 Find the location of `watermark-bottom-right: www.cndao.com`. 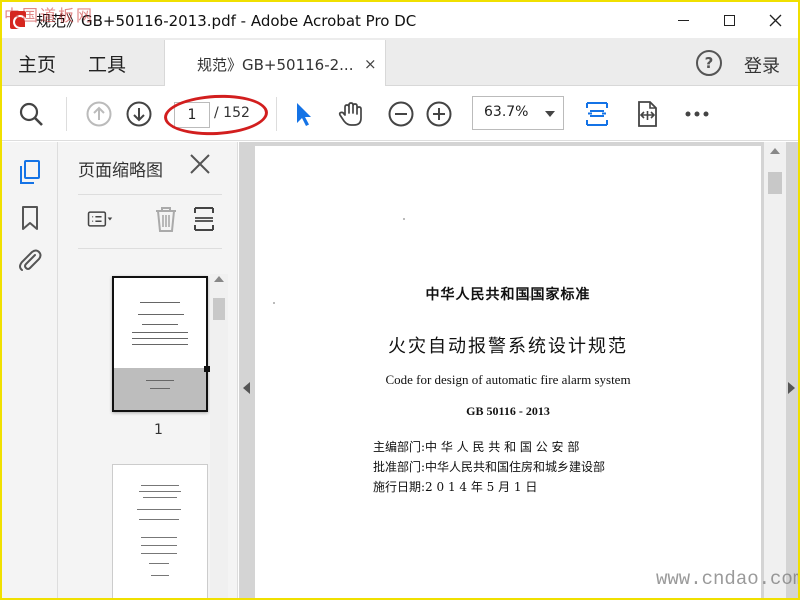

watermark-bottom-right: www.cndao.com is located at coordinates (727, 579).